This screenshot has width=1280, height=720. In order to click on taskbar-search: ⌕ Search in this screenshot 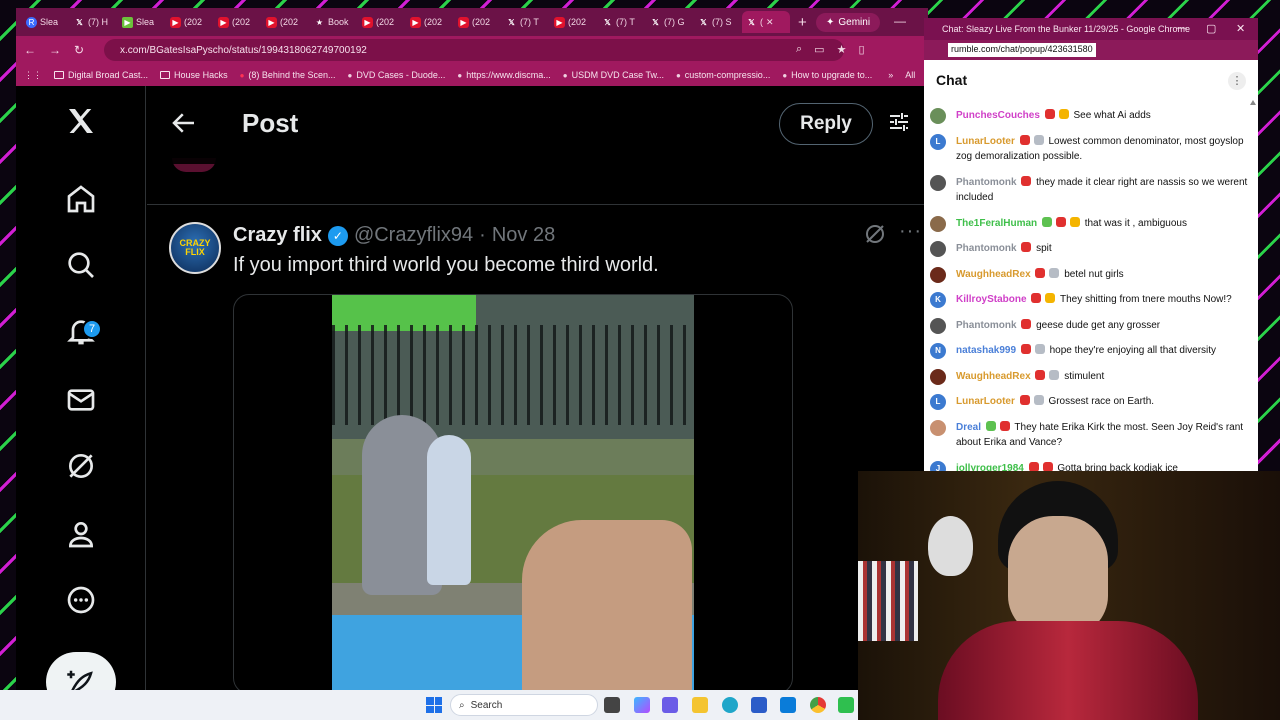, I will do `click(524, 705)`.